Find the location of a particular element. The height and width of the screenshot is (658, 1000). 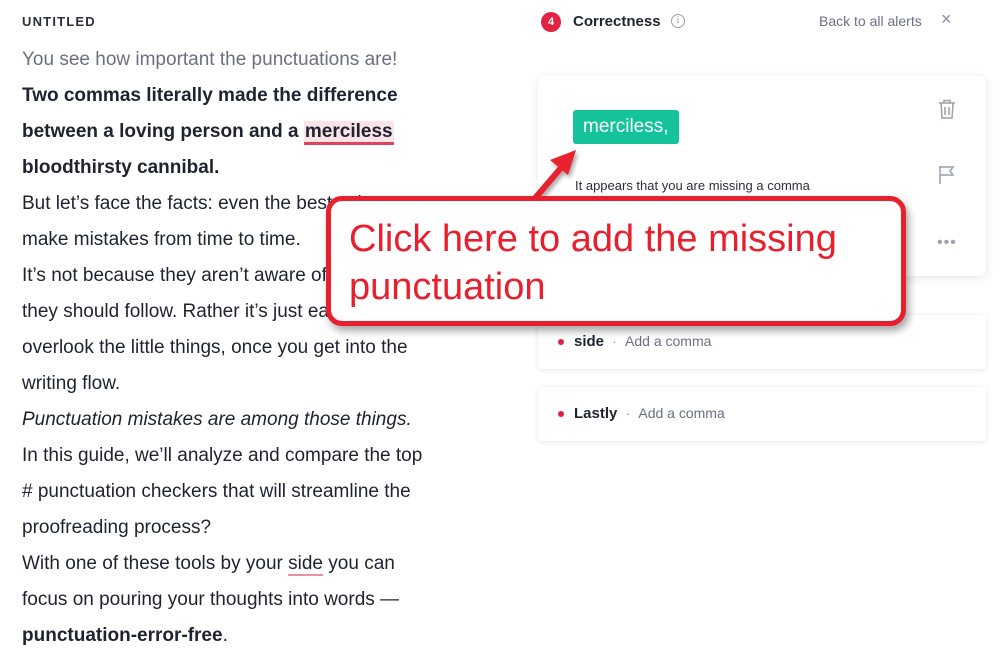

alert-description: It appears that you are missing a comma is located at coordinates (692, 185).